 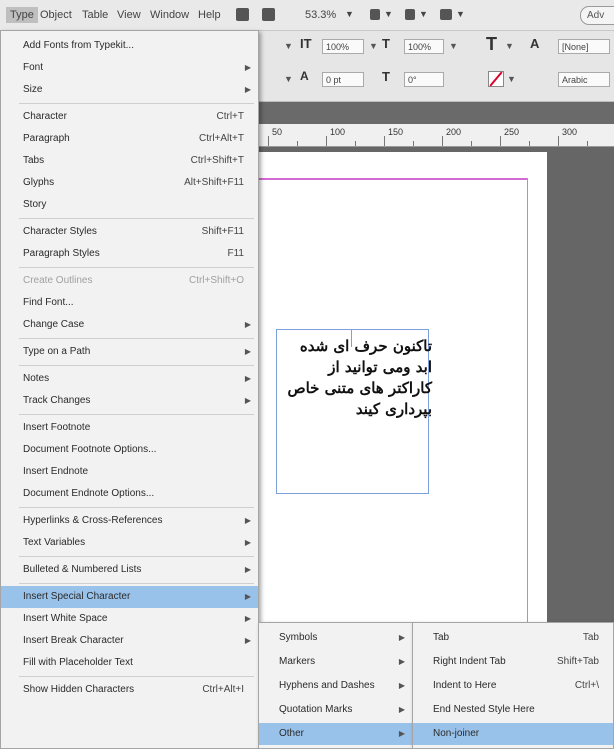 What do you see at coordinates (446, 14) in the screenshot?
I see `arrange-documents-icon` at bounding box center [446, 14].